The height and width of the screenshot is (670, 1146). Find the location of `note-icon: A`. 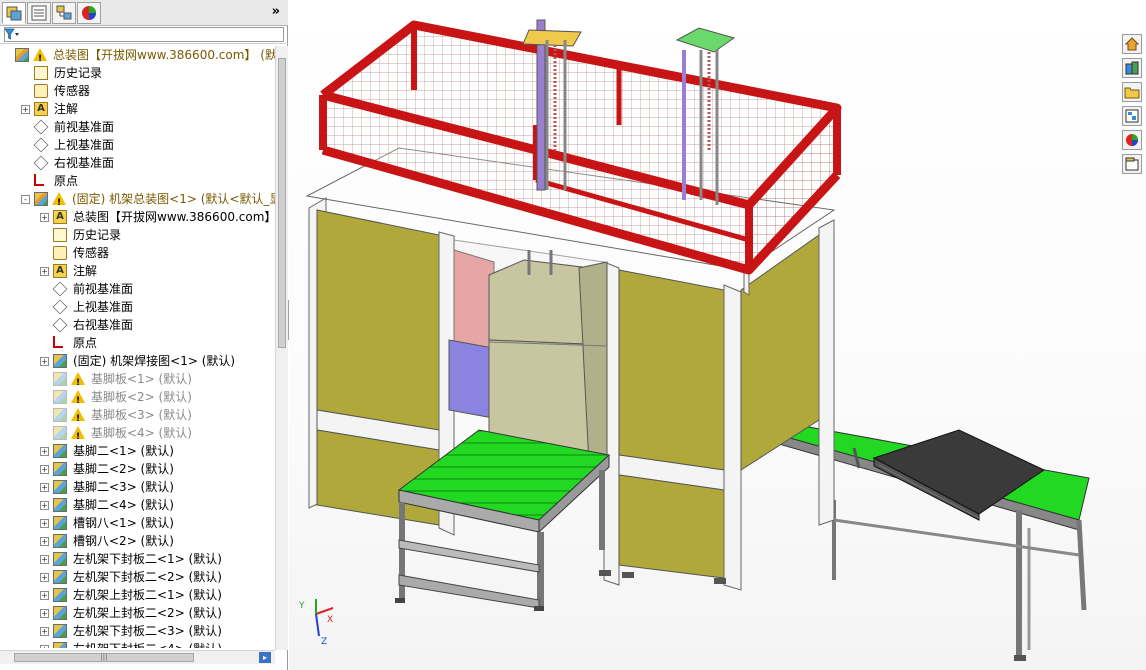

note-icon: A is located at coordinates (60, 217).